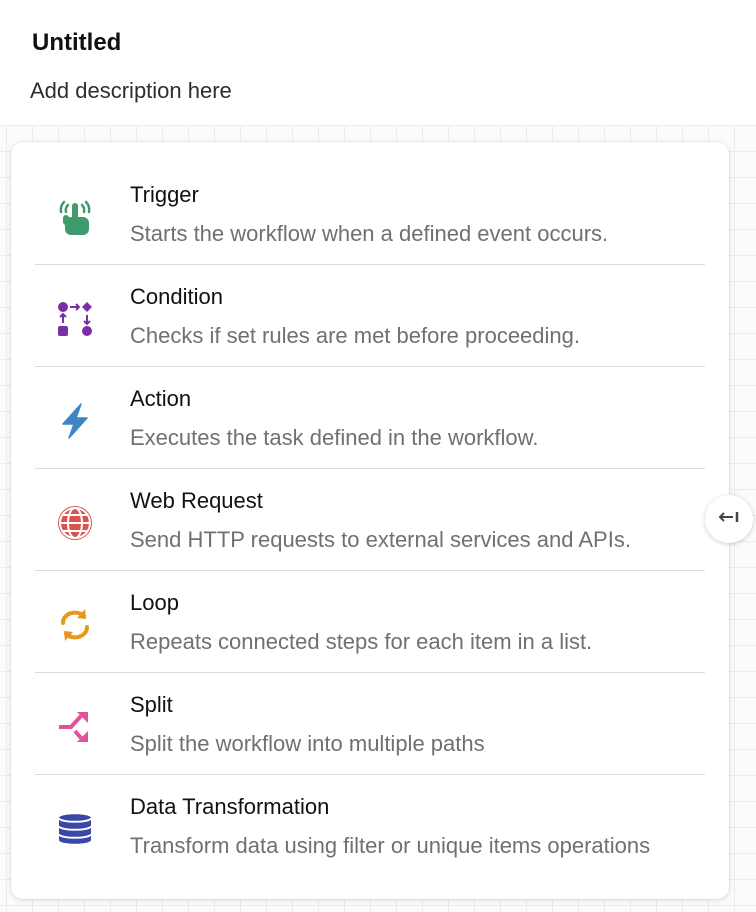  I want to click on workflow-header: Untitled Add description here, so click(378, 62).